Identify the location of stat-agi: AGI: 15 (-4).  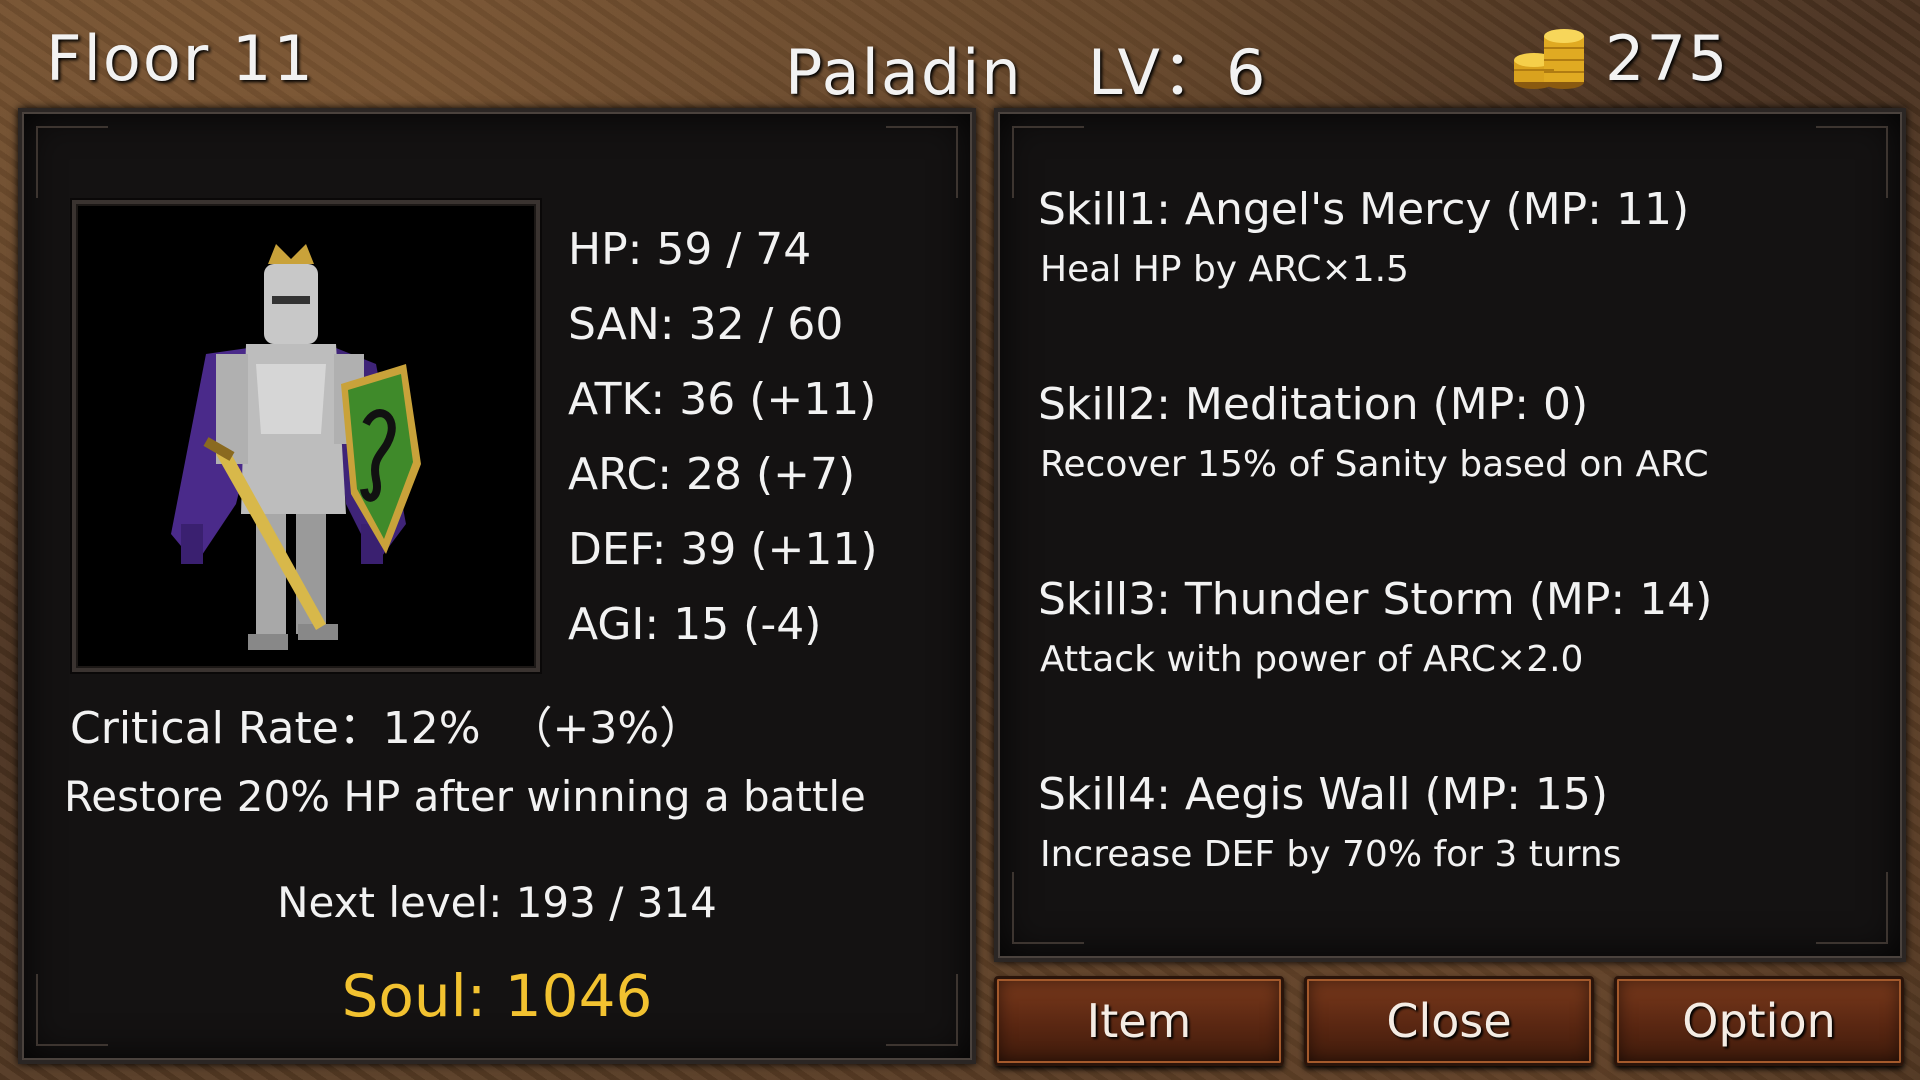
(695, 624).